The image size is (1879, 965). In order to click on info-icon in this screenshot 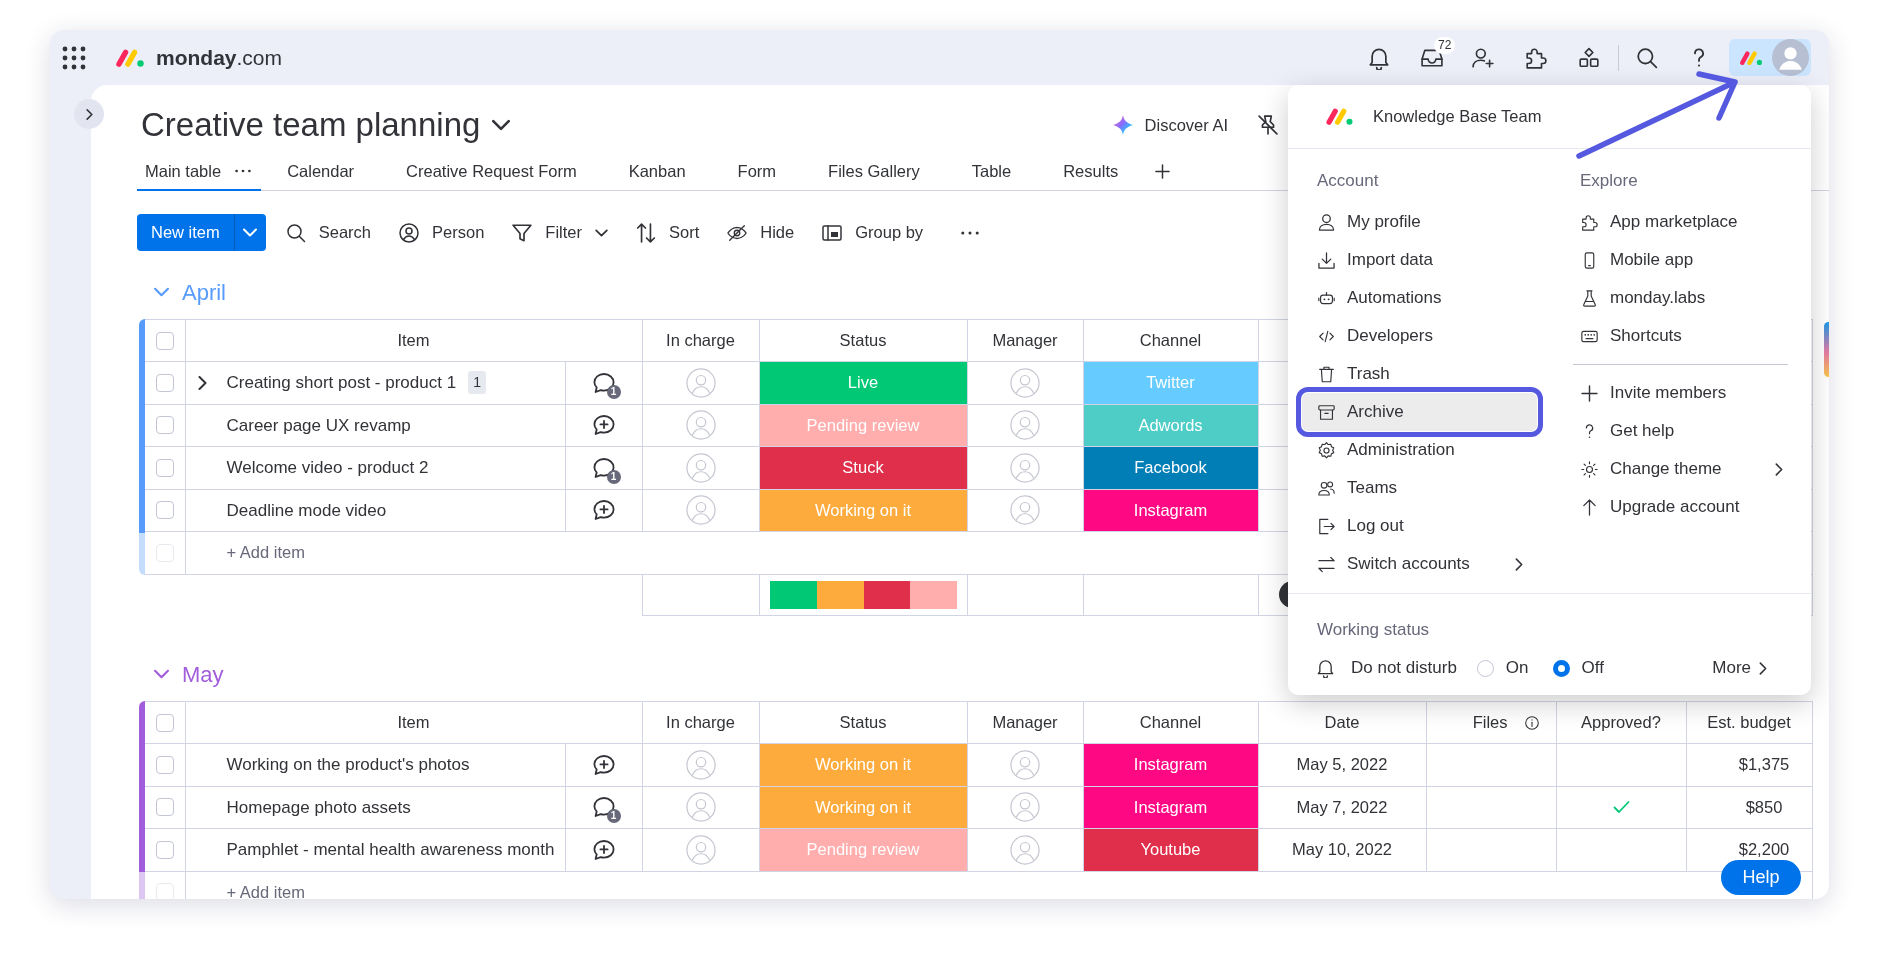, I will do `click(1531, 722)`.